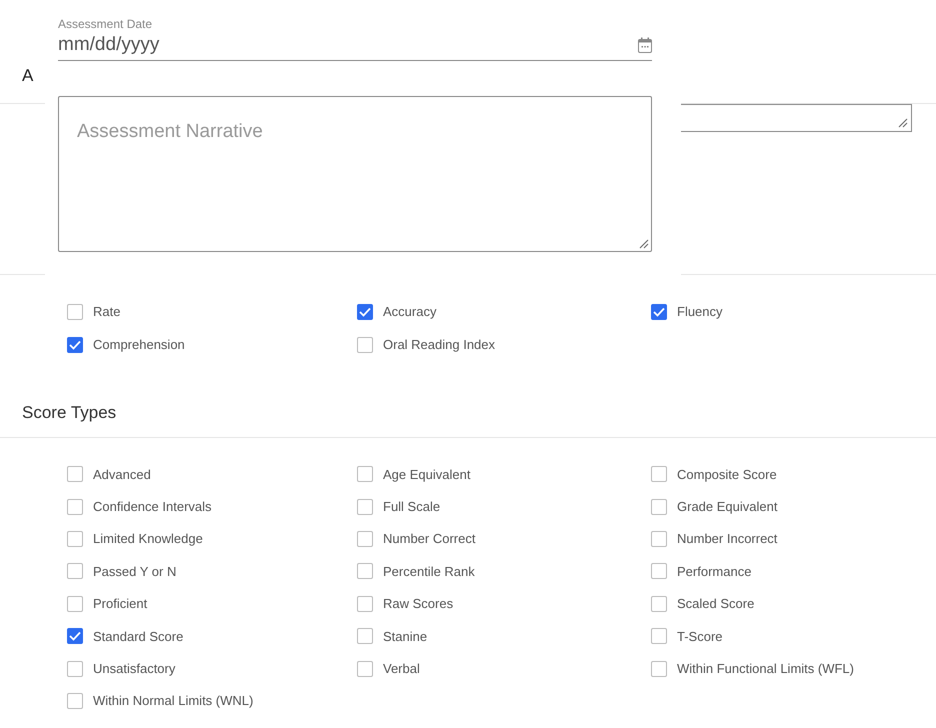 The height and width of the screenshot is (728, 936). I want to click on checkbox-label: Confidence Intervals, so click(152, 506).